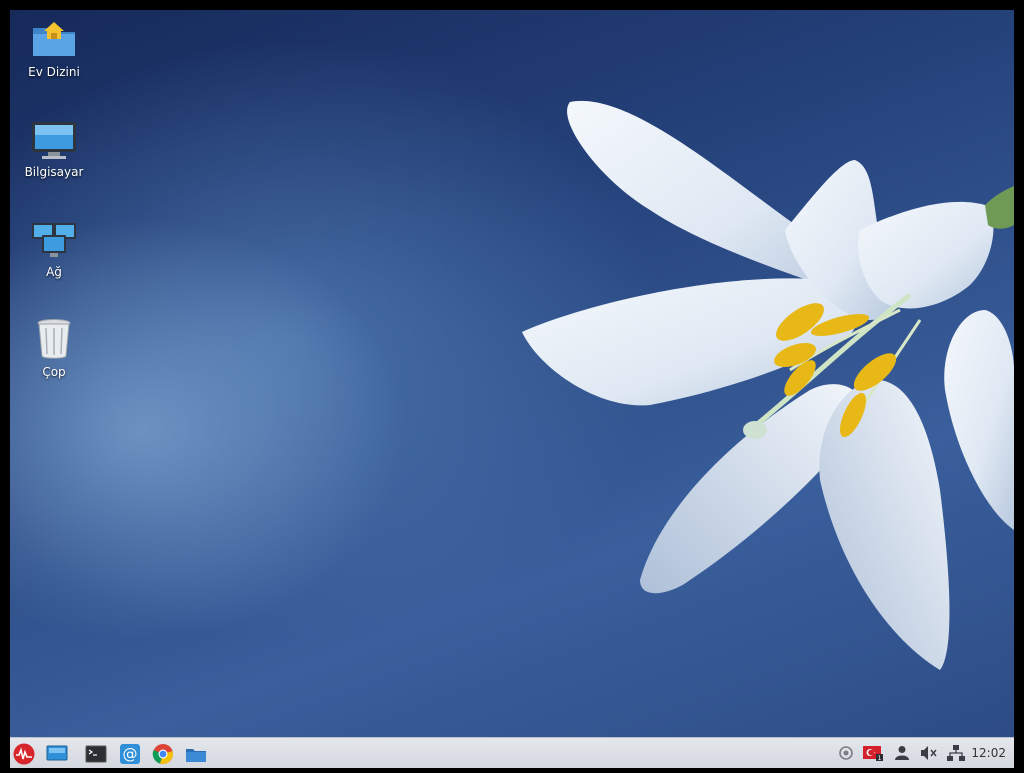 This screenshot has height=773, width=1024. I want to click on desktop-icon-trash: Çop, so click(54, 348).